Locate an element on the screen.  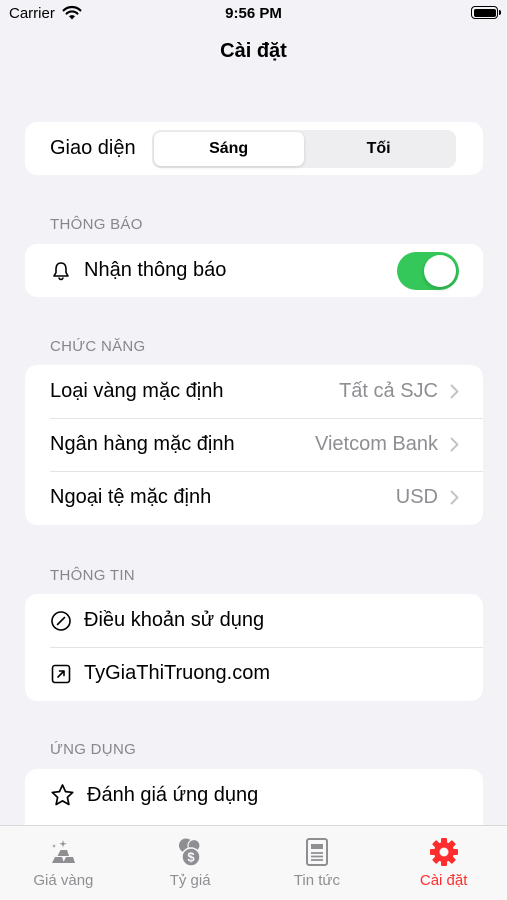
currency-coins-icon: $ is located at coordinates (190, 852).